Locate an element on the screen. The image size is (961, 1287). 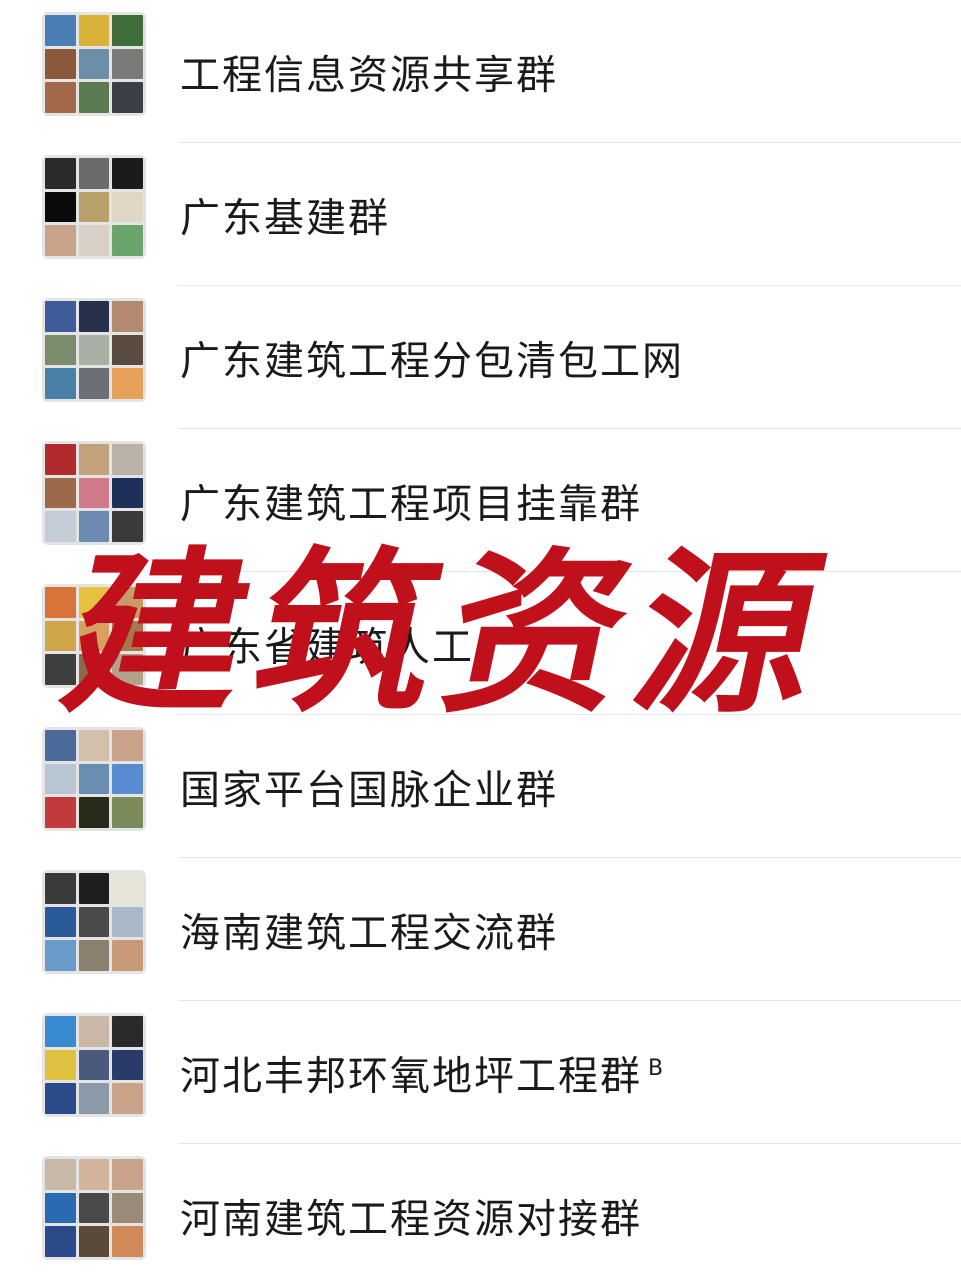
group-name-text: 海南建筑工程交流群 is located at coordinates (369, 933).